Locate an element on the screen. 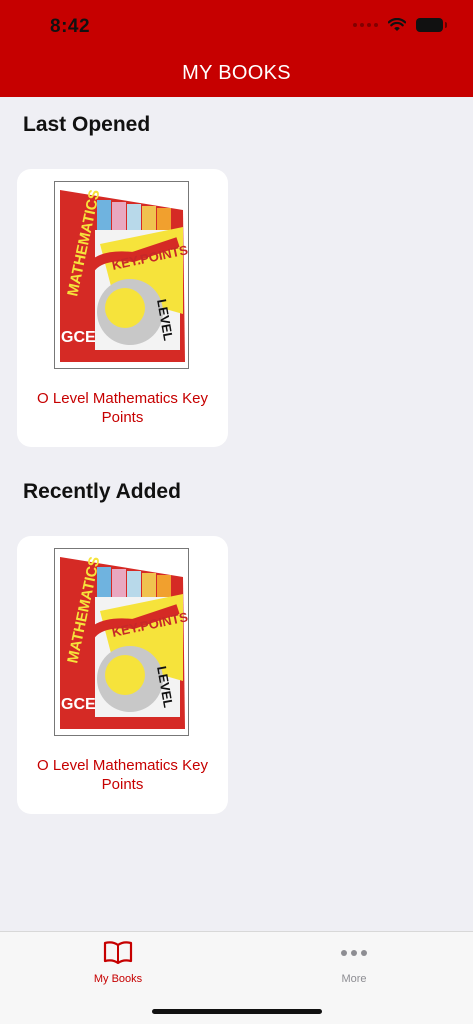 This screenshot has height=1024, width=473. home-indicator is located at coordinates (237, 1011).